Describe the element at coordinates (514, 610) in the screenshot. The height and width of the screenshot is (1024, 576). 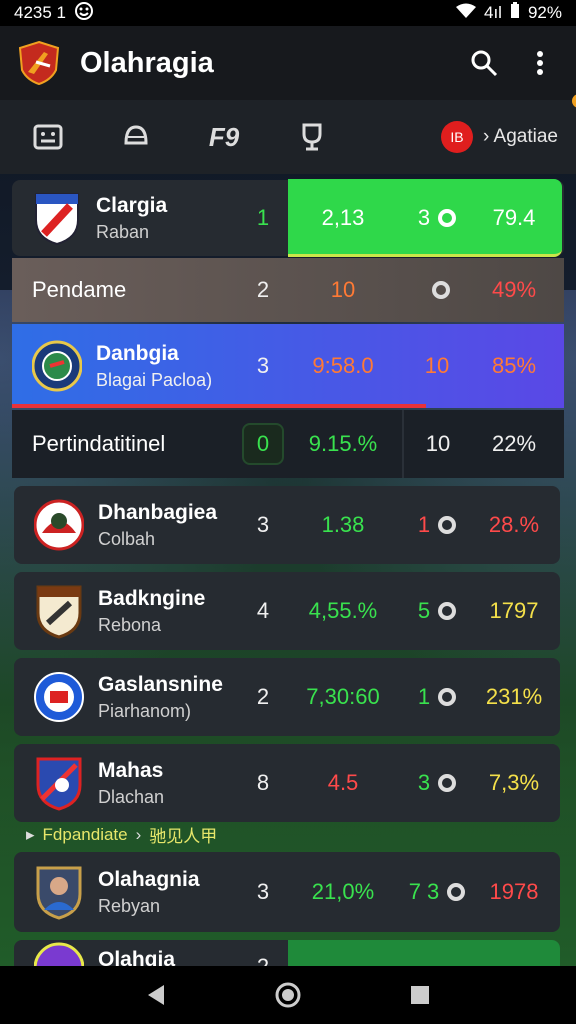
I see `percent-value: 1797` at that location.